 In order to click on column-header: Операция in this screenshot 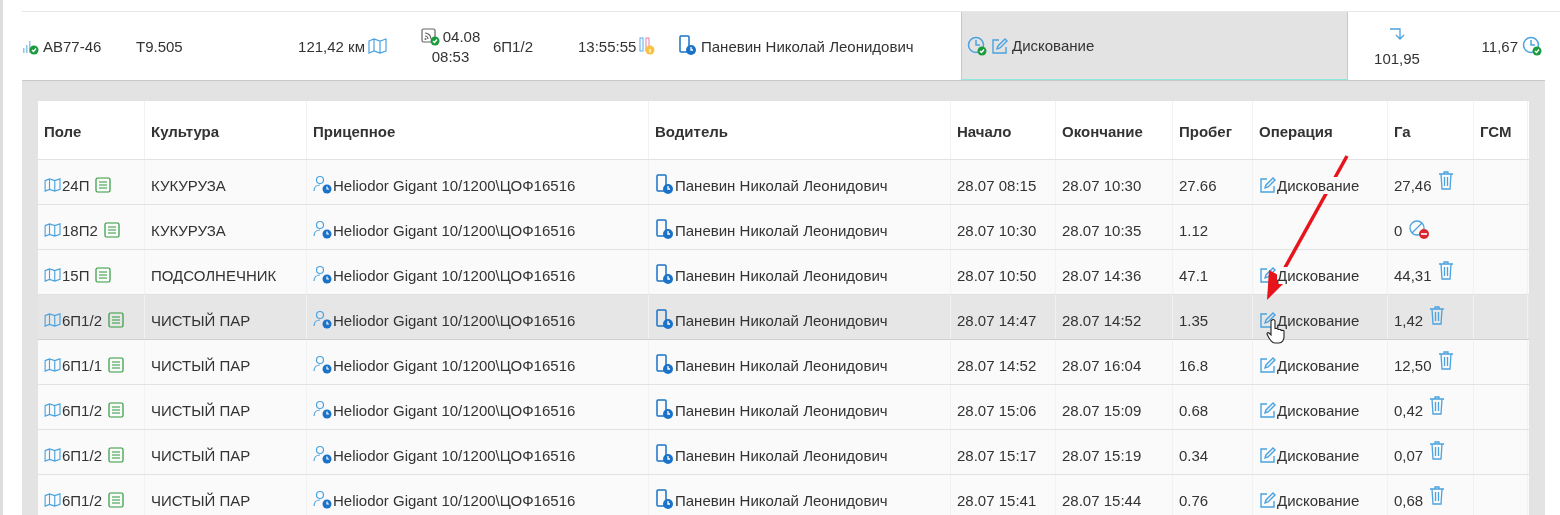, I will do `click(1296, 131)`.